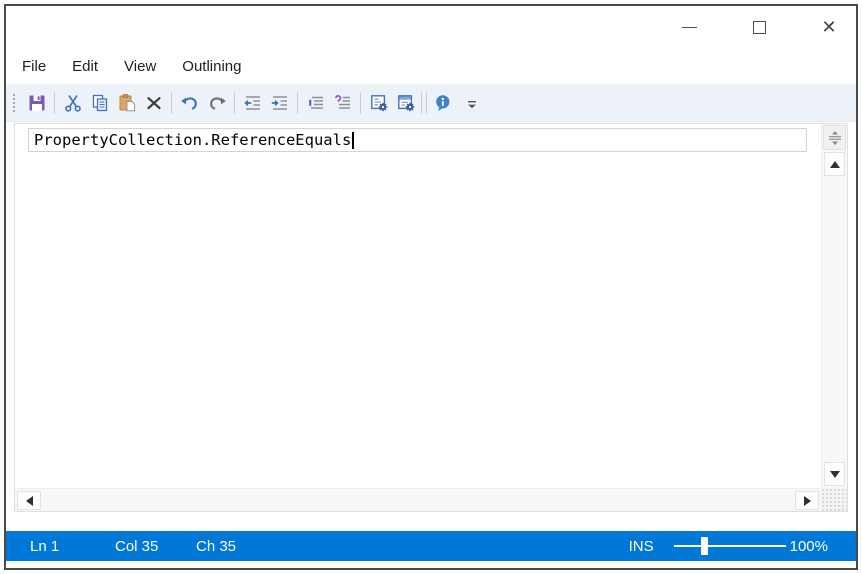 Image resolution: width=862 pixels, height=574 pixels. What do you see at coordinates (45, 546) in the screenshot?
I see `status-line-number: Ln 1` at bounding box center [45, 546].